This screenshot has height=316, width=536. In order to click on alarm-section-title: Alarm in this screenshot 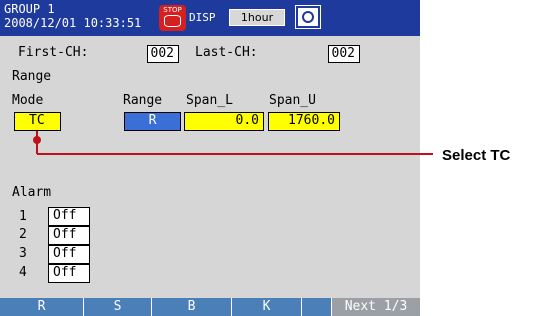, I will do `click(32, 192)`.